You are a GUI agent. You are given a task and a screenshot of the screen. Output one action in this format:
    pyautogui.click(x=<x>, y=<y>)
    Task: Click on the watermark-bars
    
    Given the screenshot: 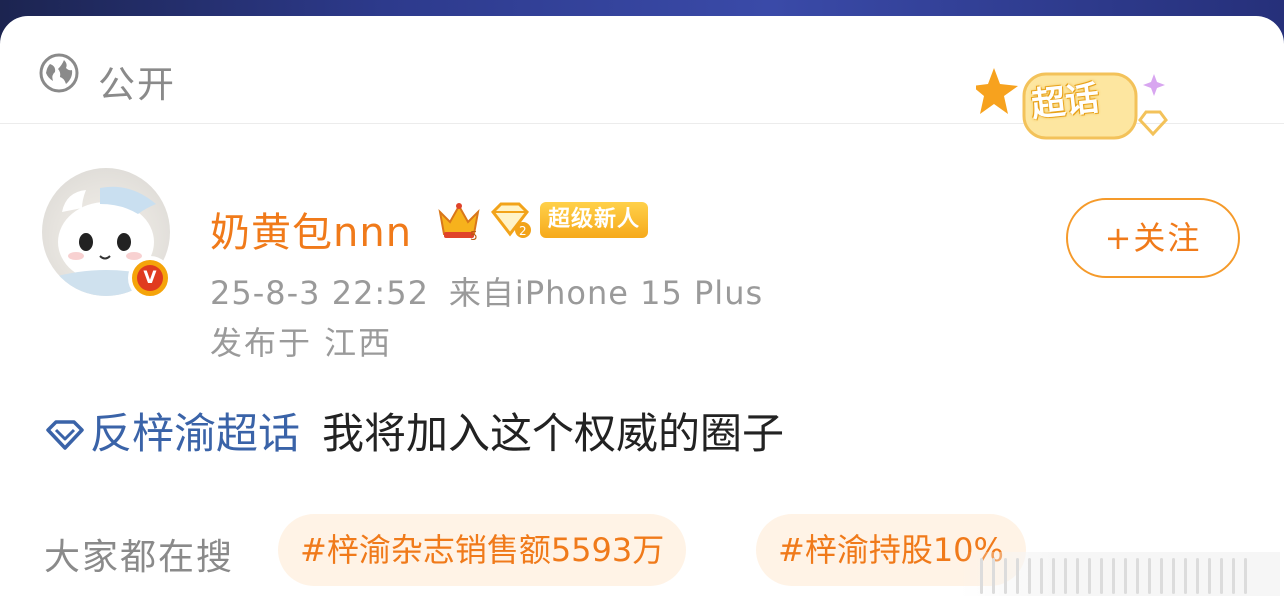 What is the action you would take?
    pyautogui.click(x=1118, y=577)
    